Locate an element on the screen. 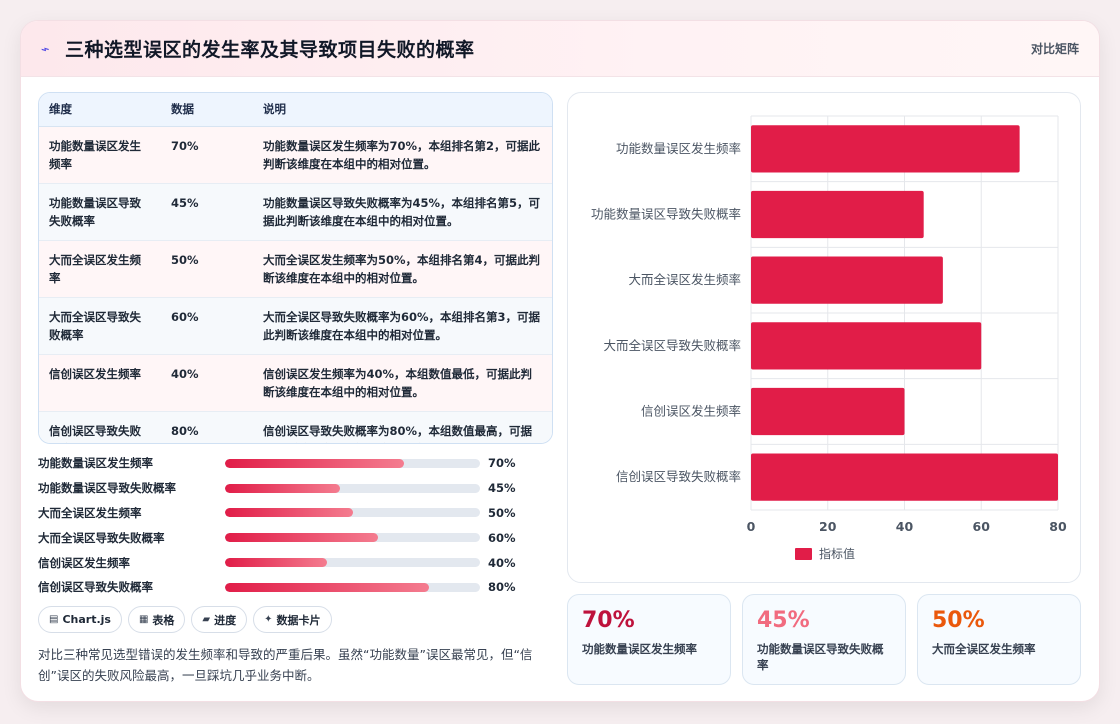 Image resolution: width=1120 pixels, height=724 pixels. cell-value: 50% is located at coordinates (185, 259).